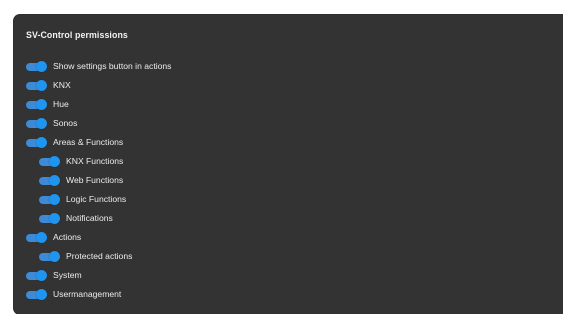  Describe the element at coordinates (95, 180) in the screenshot. I see `permission-label: Web Functions` at that location.